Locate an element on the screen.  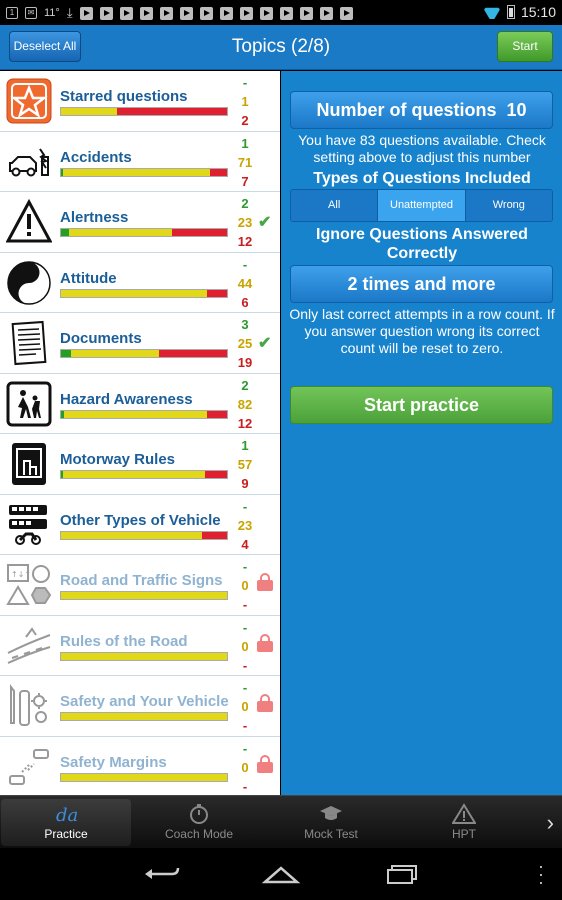
start-practice-button: Start practice is located at coordinates (421, 405).